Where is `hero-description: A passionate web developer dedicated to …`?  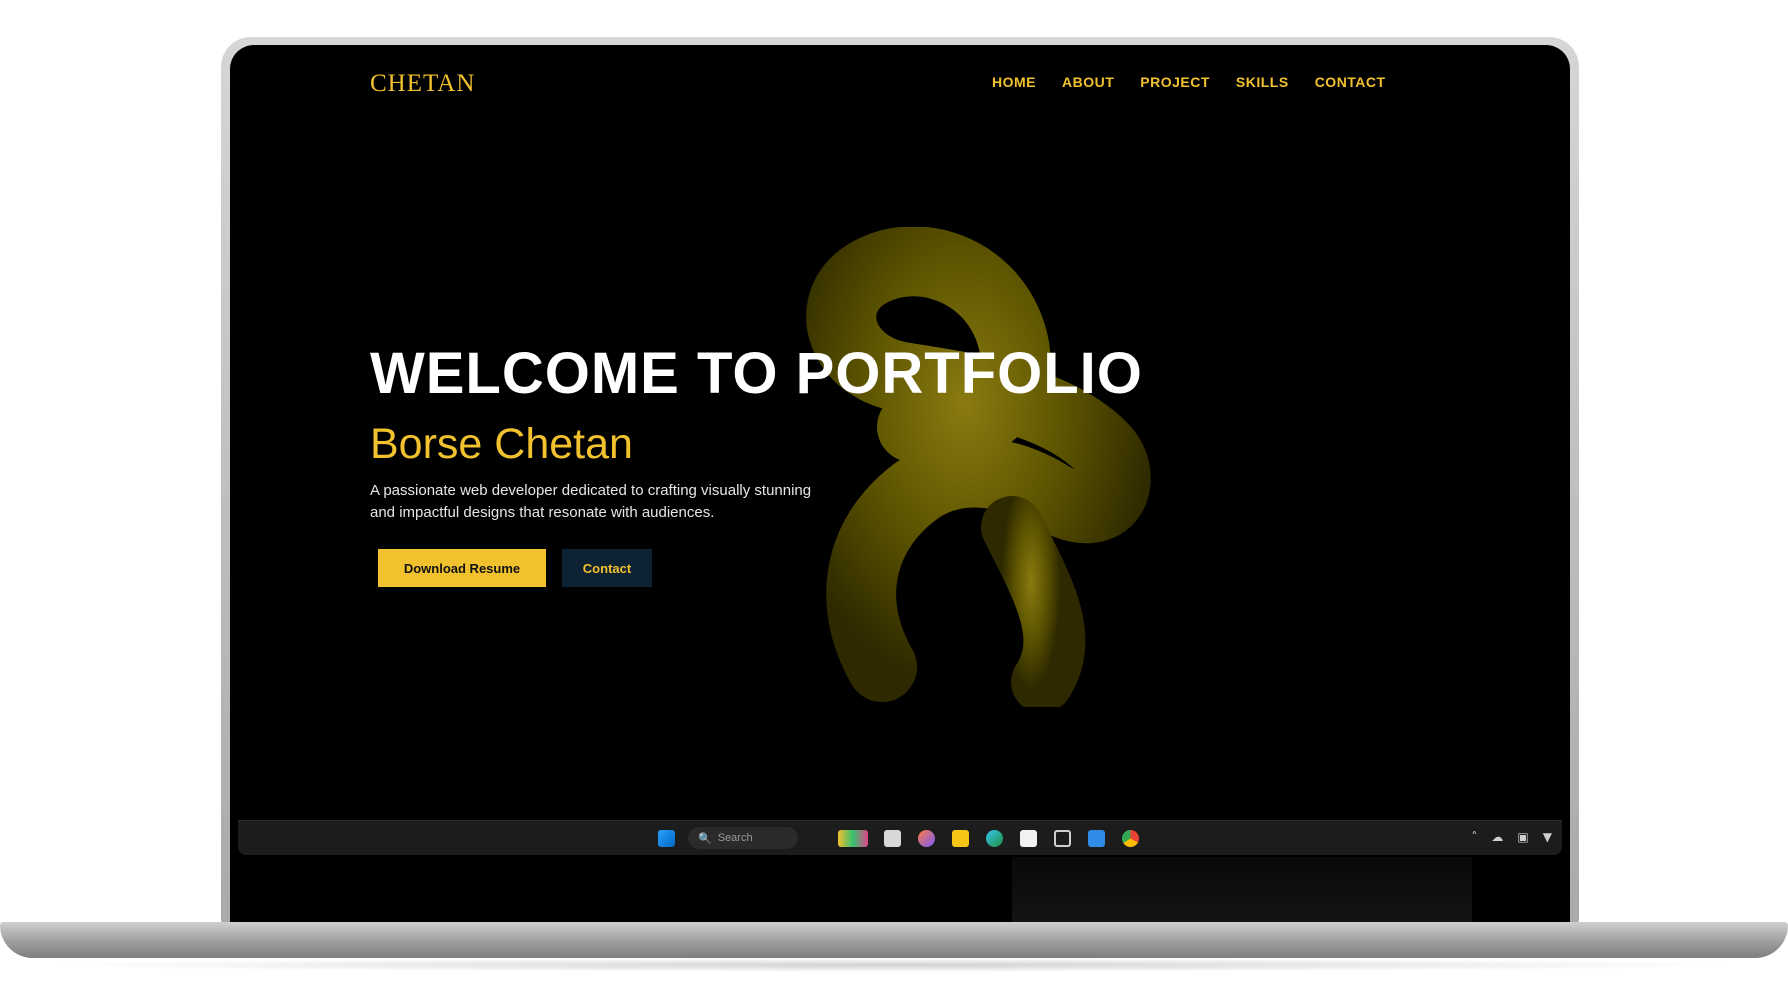 hero-description: A passionate web developer dedicated to … is located at coordinates (591, 501).